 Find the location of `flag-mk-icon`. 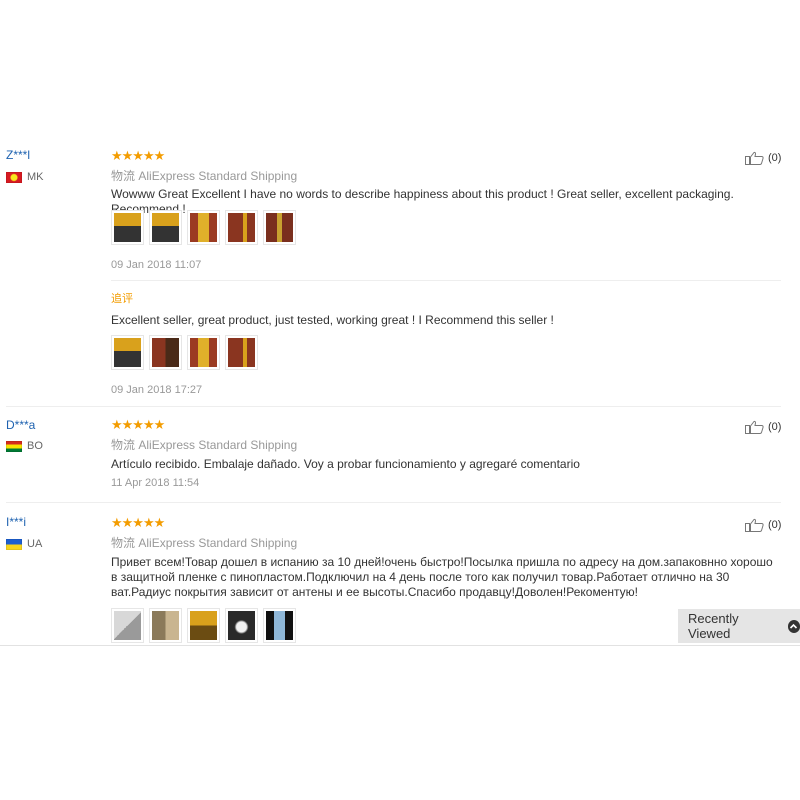

flag-mk-icon is located at coordinates (14, 177).